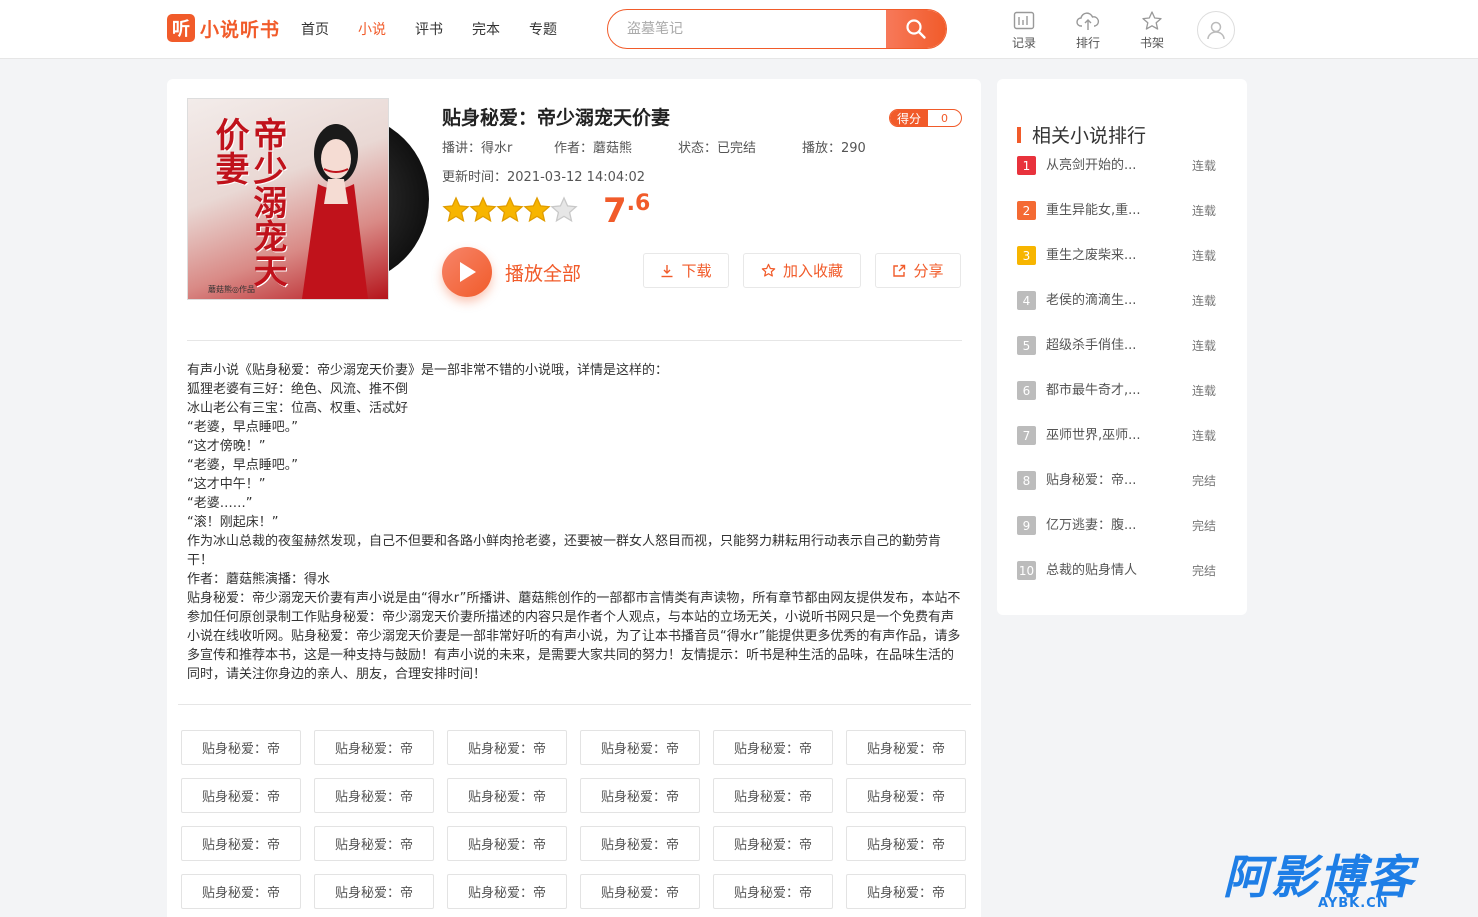  What do you see at coordinates (1122, 538) in the screenshot?
I see `ranking-item: 9 亿万逃妻：腹... 完结` at bounding box center [1122, 538].